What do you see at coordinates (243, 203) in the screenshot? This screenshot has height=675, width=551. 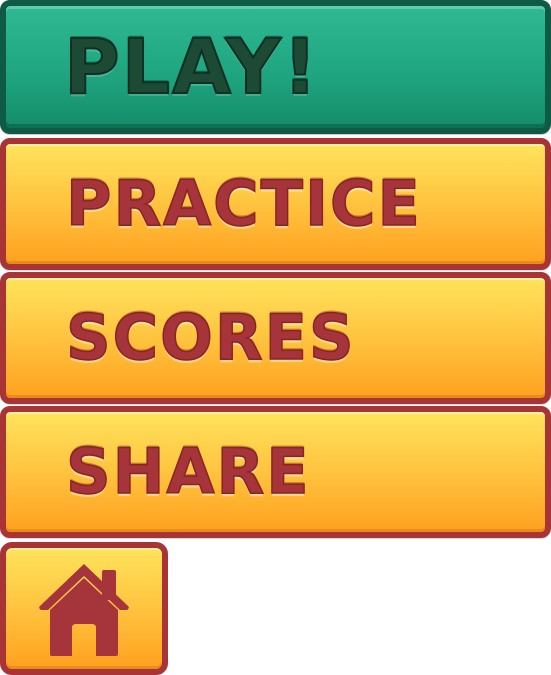 I see `practice-button-label: PRACTICE` at bounding box center [243, 203].